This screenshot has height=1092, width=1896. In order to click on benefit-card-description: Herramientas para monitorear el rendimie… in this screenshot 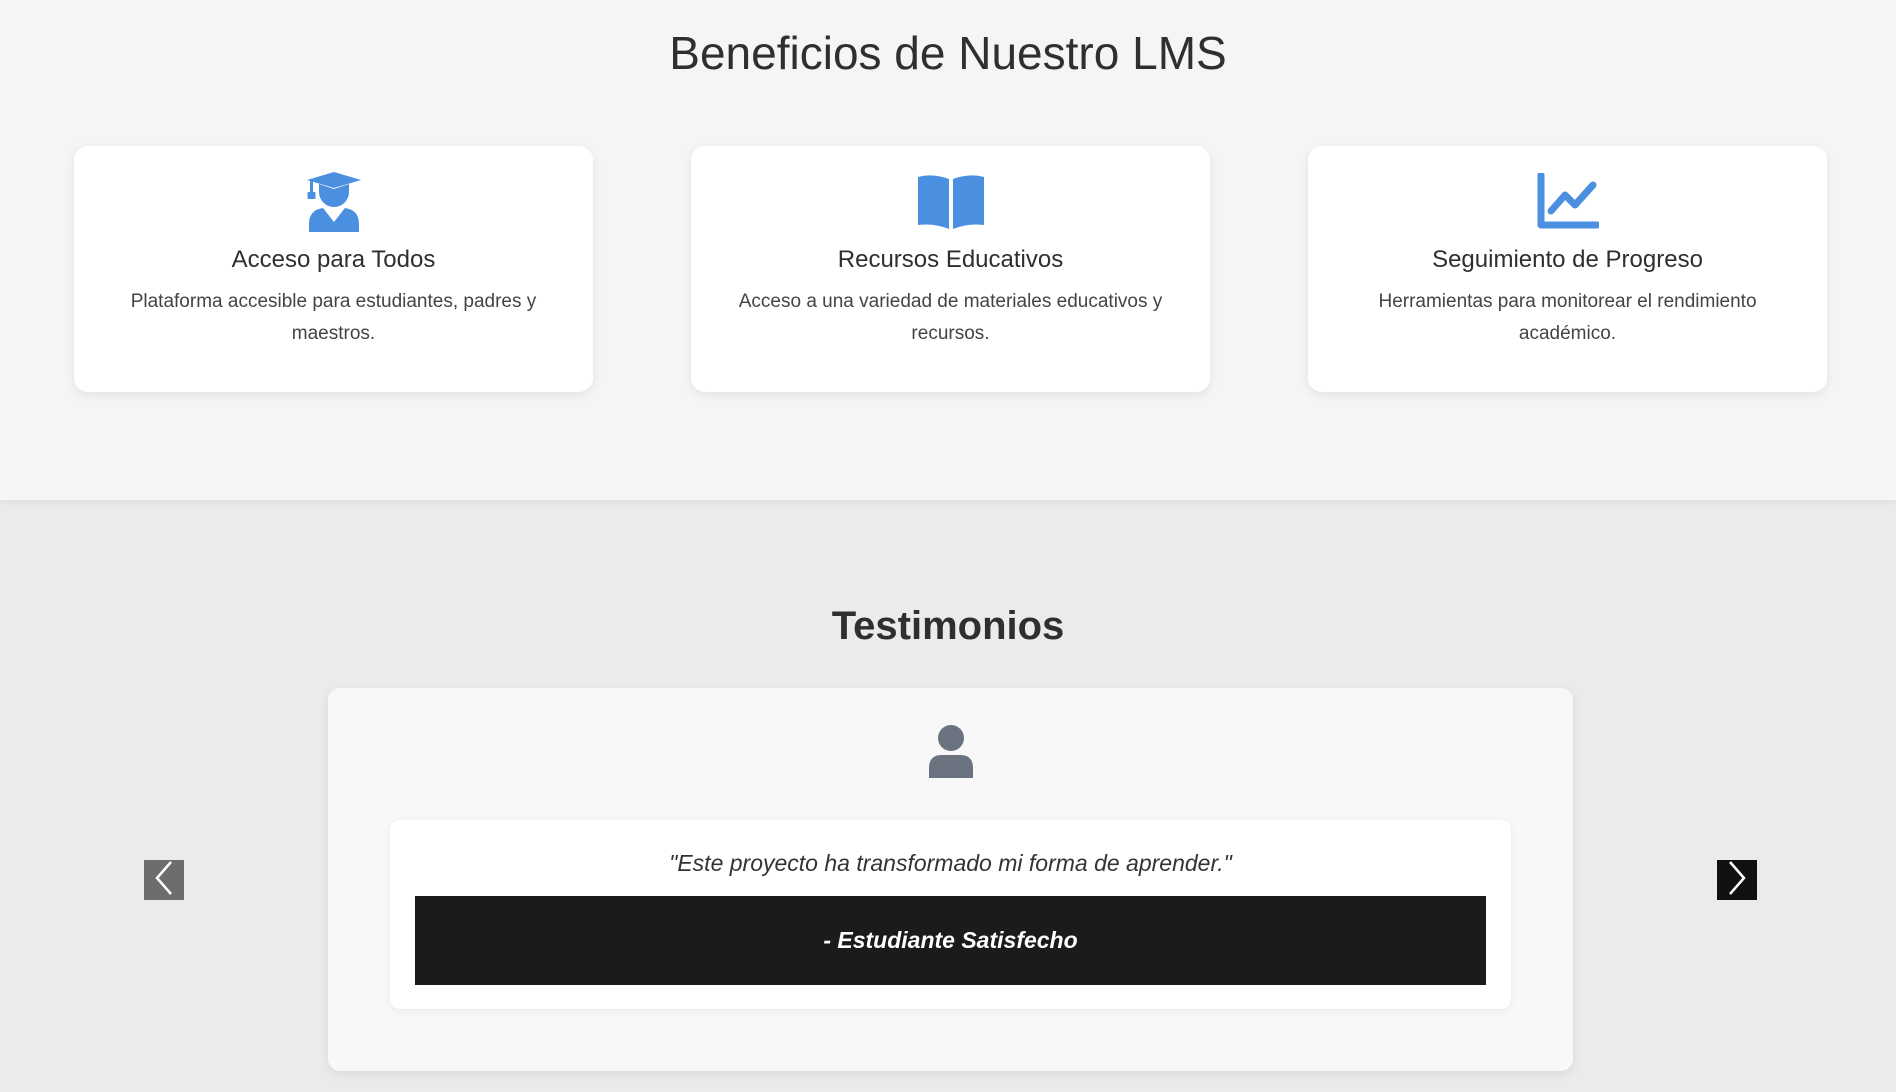, I will do `click(1567, 317)`.